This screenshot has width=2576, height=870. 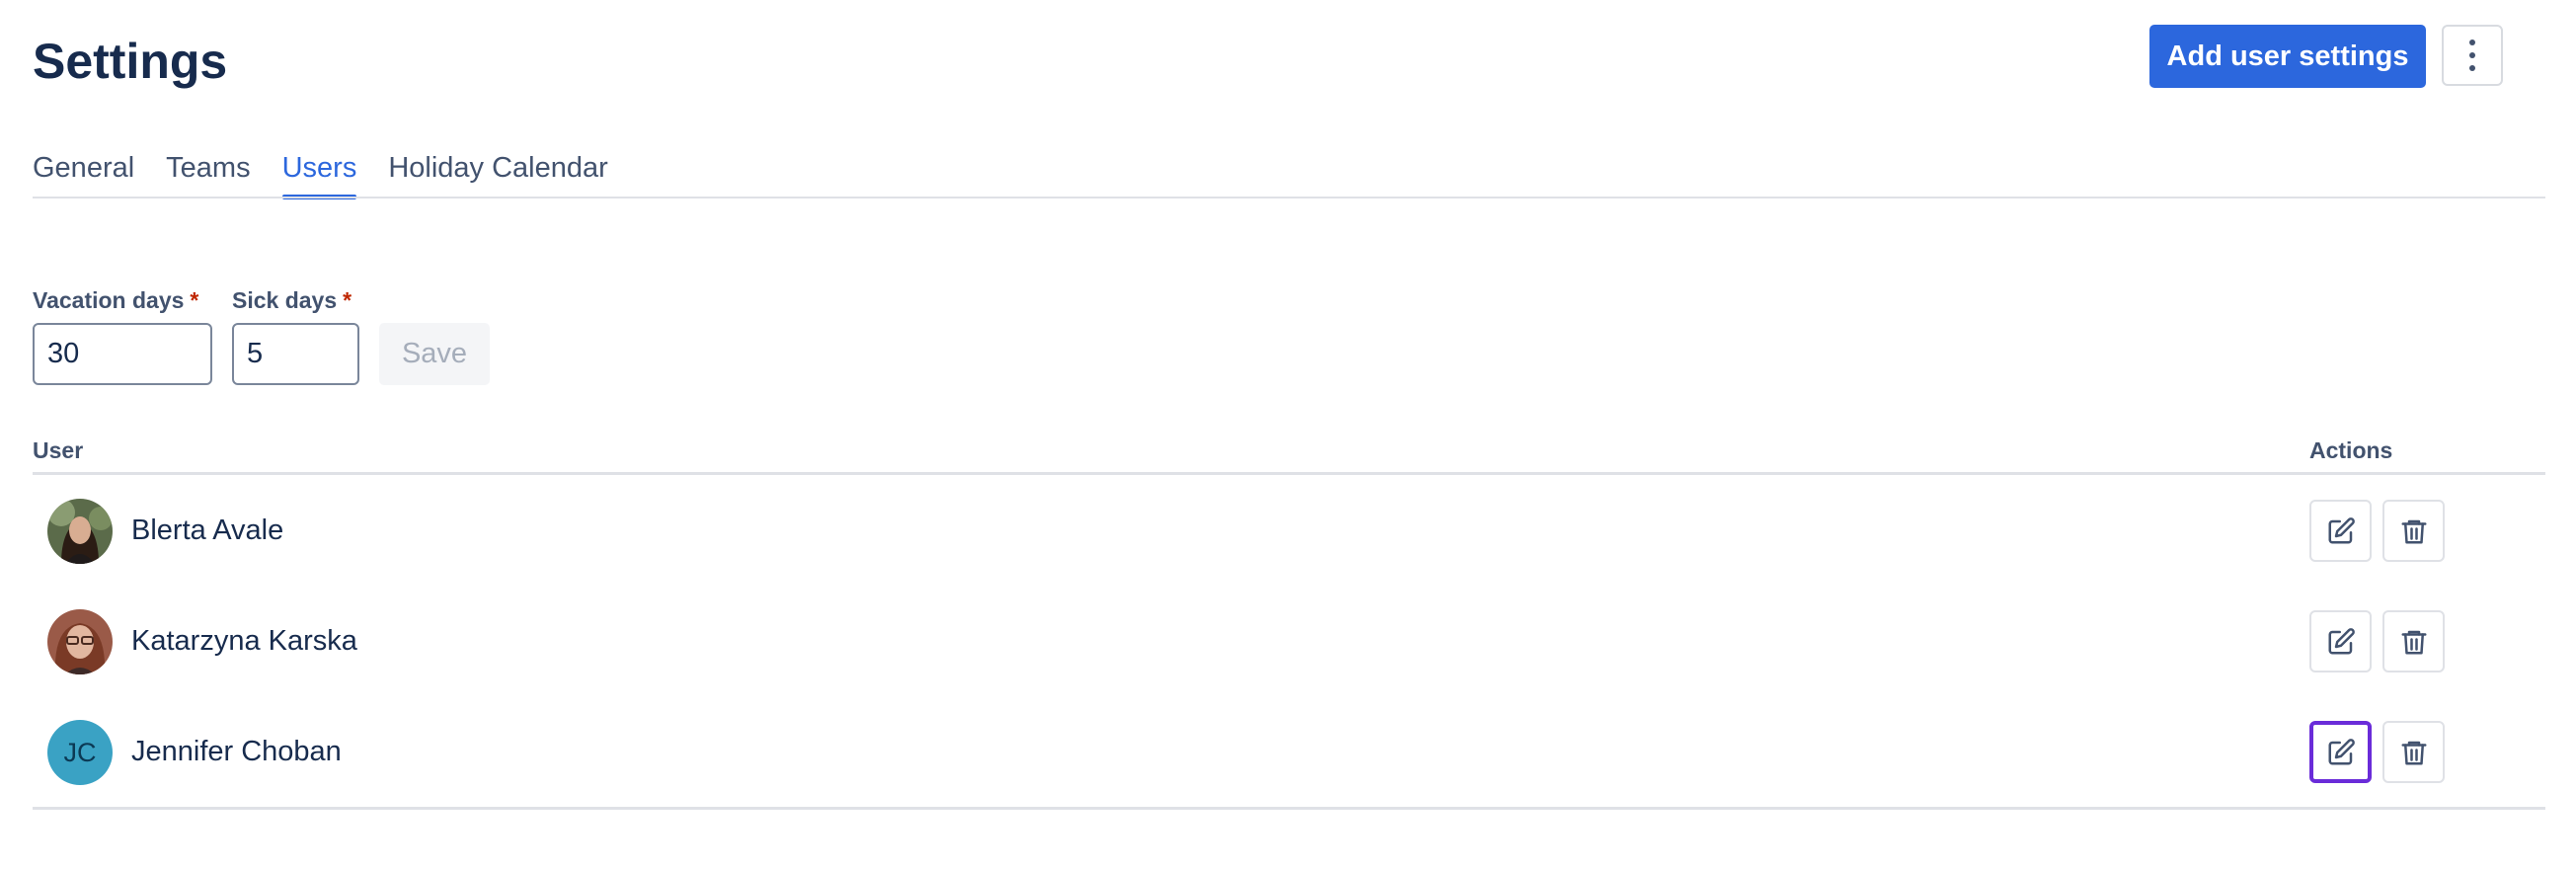 I want to click on table-bottom-divider, so click(x=1289, y=808).